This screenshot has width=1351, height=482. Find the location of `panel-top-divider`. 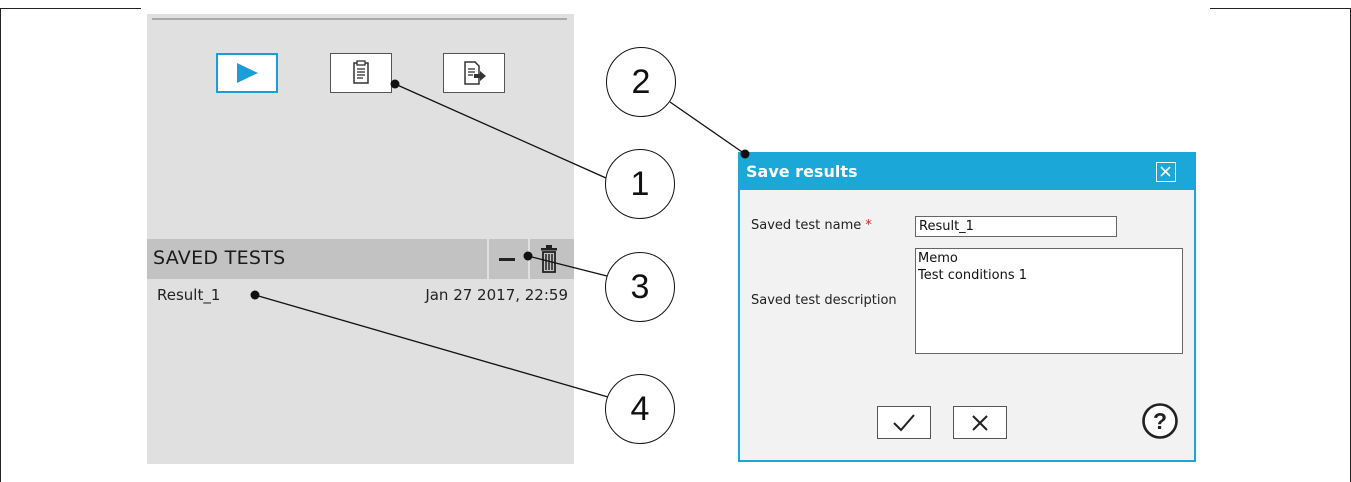

panel-top-divider is located at coordinates (359, 19).